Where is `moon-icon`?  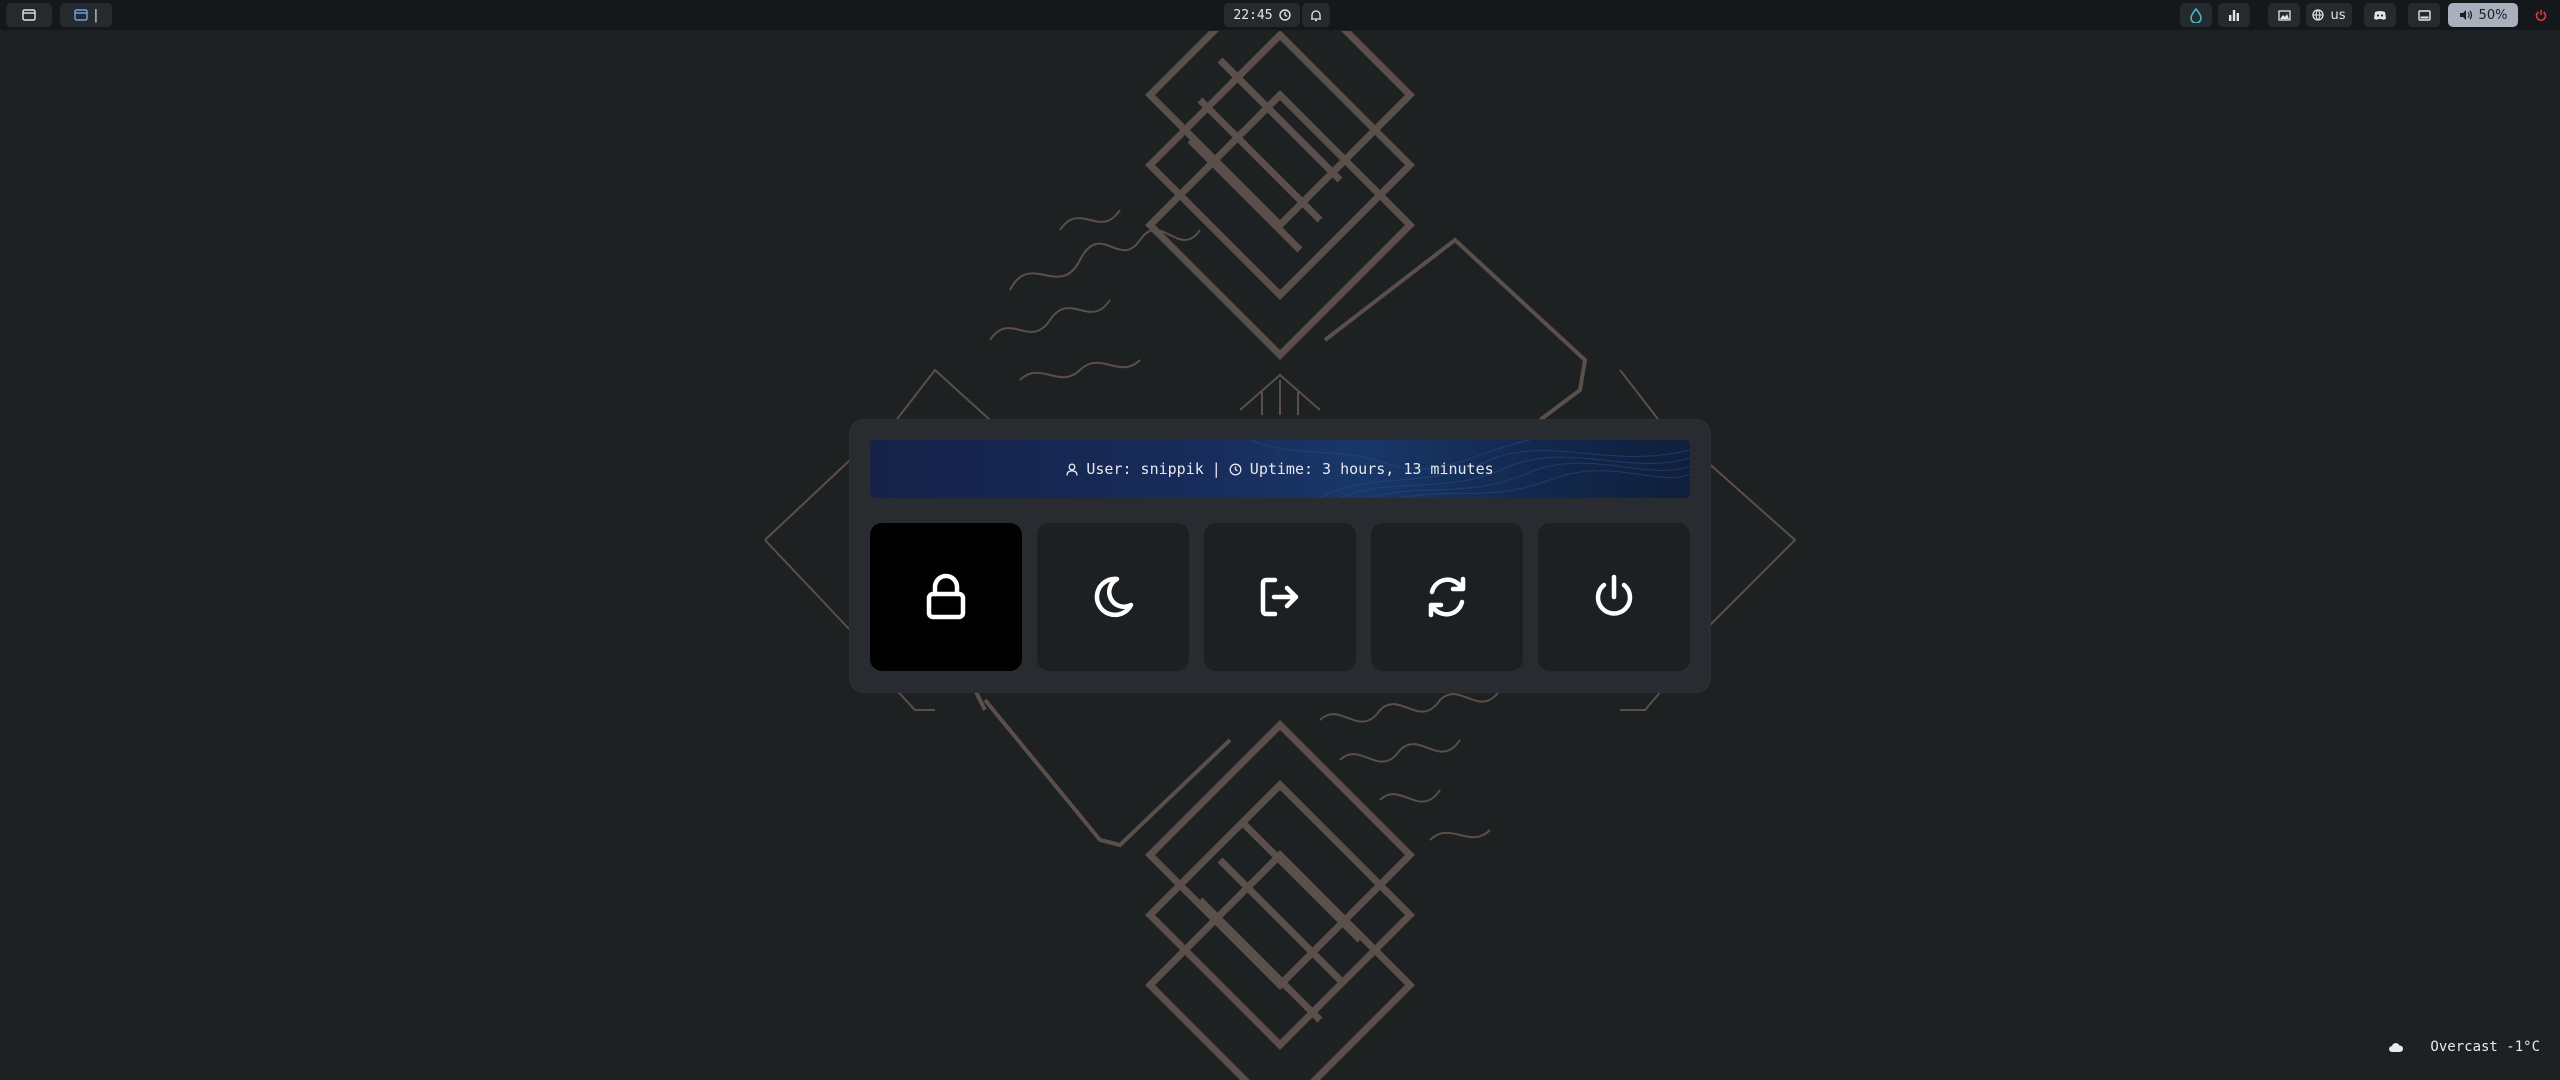
moon-icon is located at coordinates (1114, 597).